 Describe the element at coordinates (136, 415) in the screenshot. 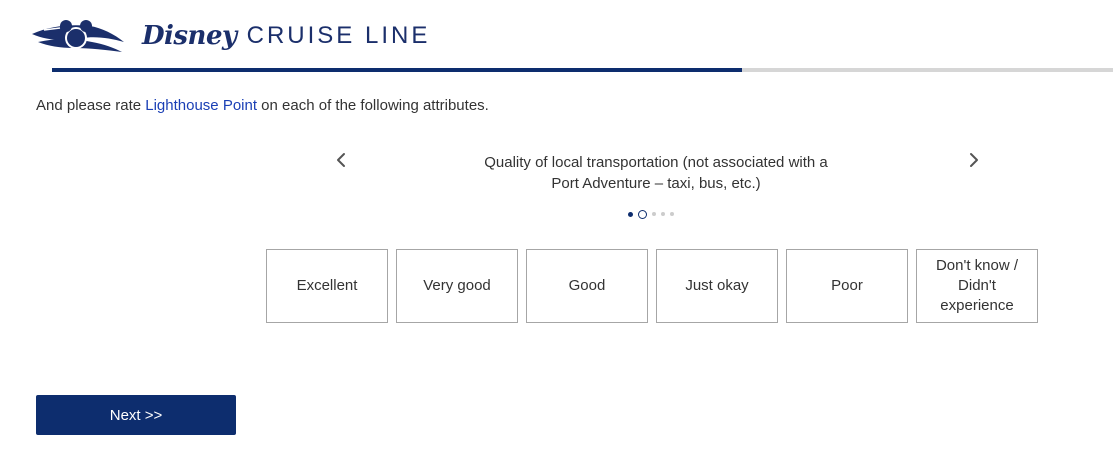

I see `next-button: Next >>` at that location.